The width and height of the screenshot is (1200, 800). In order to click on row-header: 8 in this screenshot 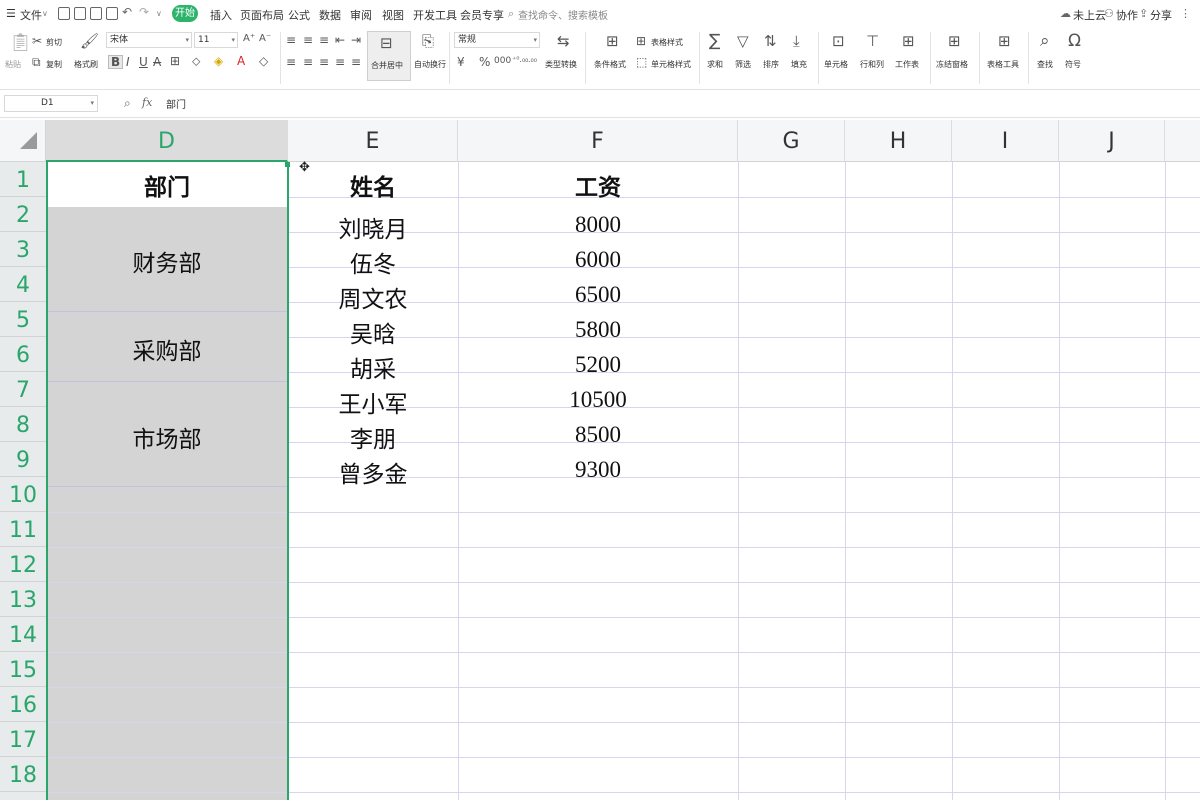, I will do `click(23, 424)`.